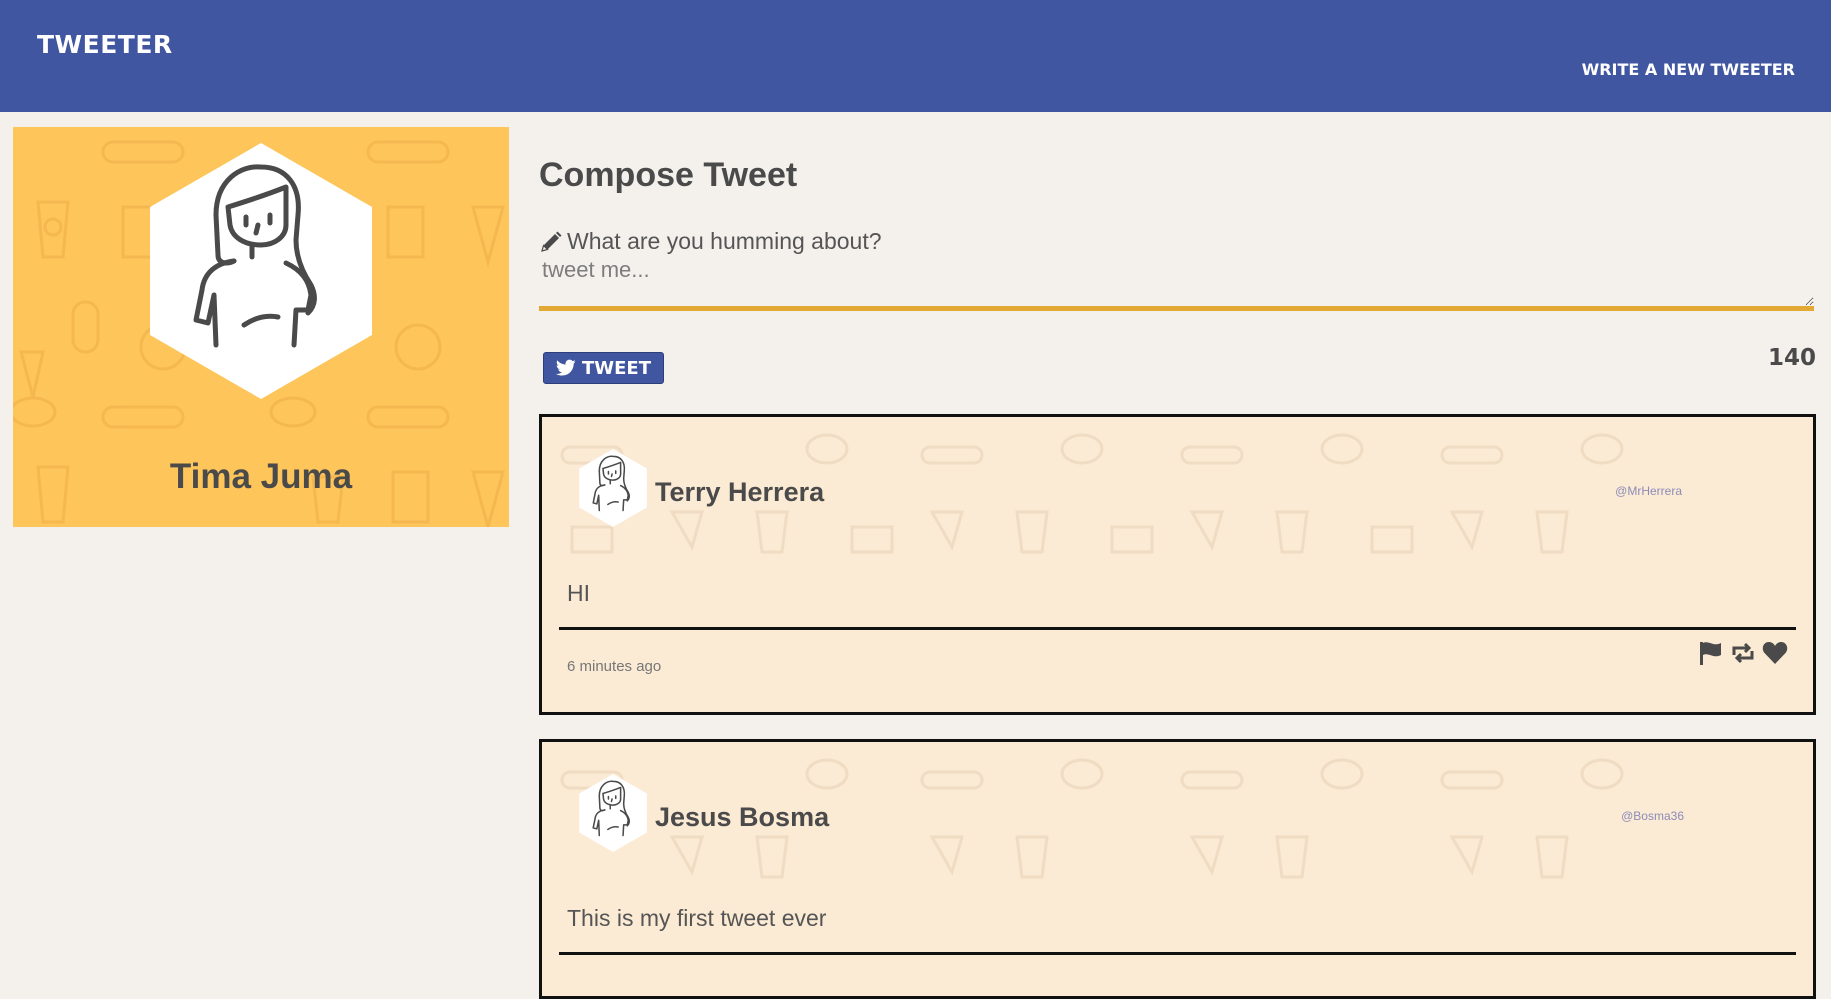  What do you see at coordinates (1652, 816) in the screenshot?
I see `tweet-author-handle: @Bosma36` at bounding box center [1652, 816].